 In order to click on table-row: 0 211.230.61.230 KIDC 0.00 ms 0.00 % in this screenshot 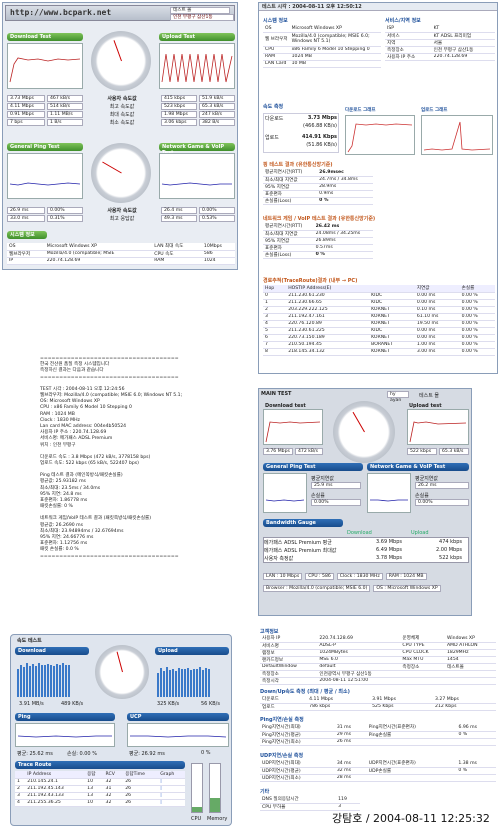, I will do `click(379, 296)`.